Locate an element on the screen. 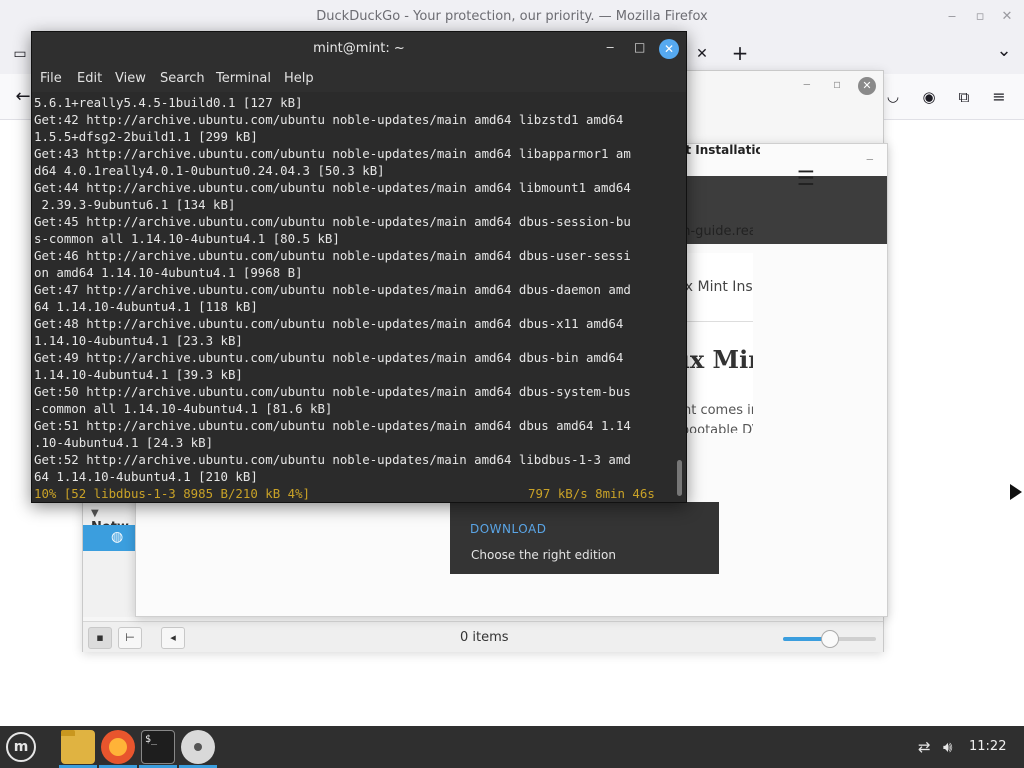 The image size is (1024, 768). zoom-slider is located at coordinates (829, 639).